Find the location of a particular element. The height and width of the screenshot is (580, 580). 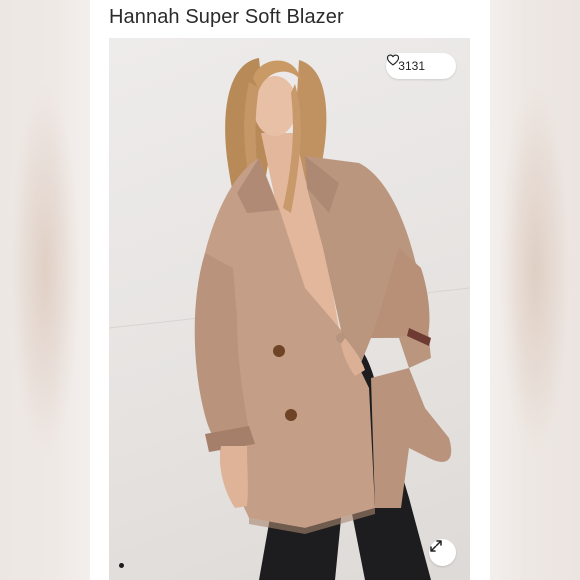

product-title: Hannah Super Soft Blazer is located at coordinates (226, 17).